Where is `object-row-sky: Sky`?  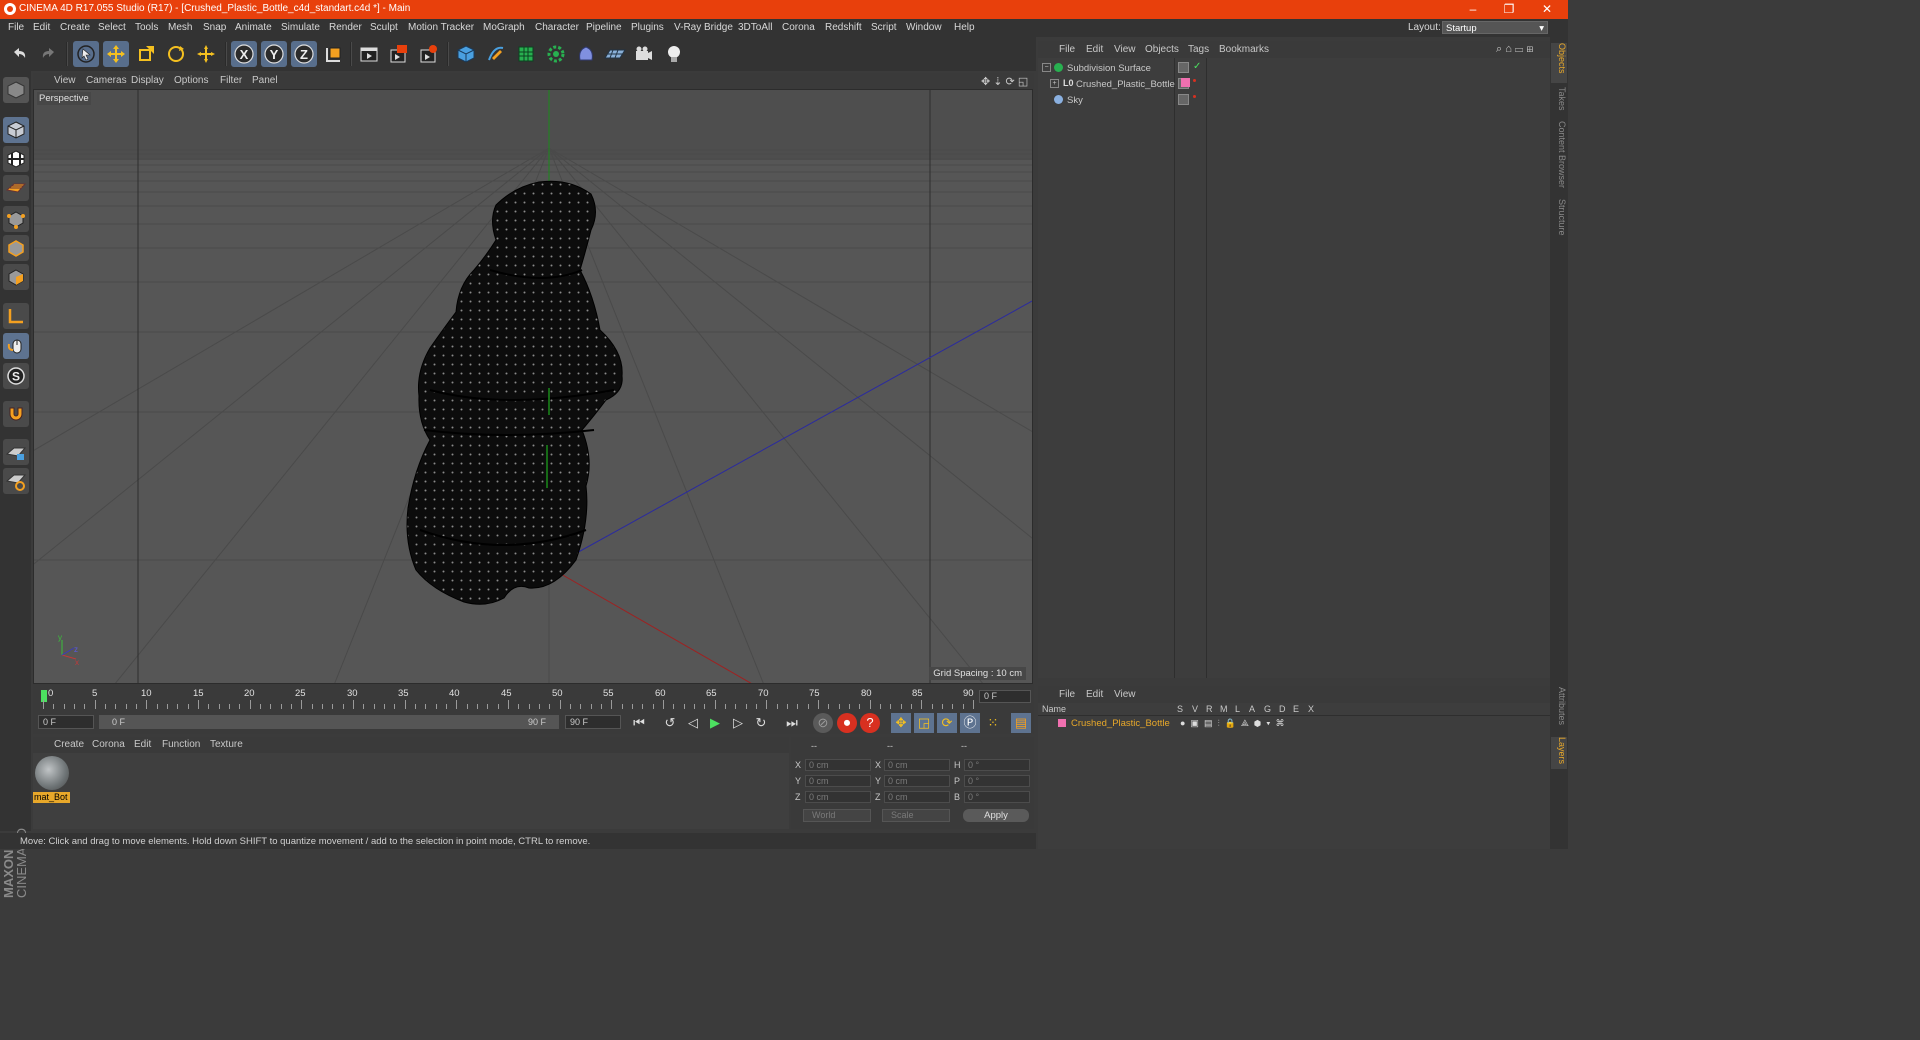
object-row-sky: Sky is located at coordinates (1294, 100).